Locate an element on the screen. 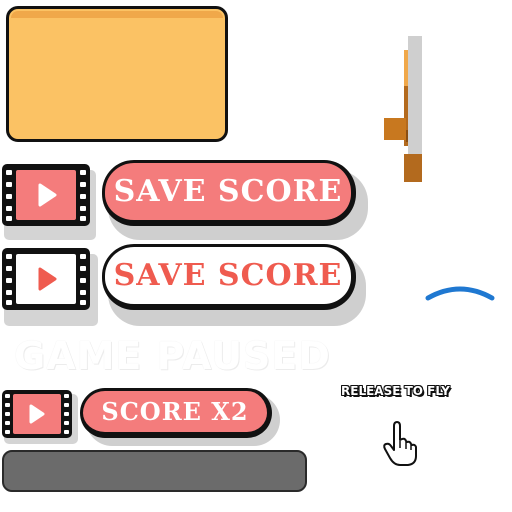 The height and width of the screenshot is (512, 512). blue-arc is located at coordinates (460, 293).